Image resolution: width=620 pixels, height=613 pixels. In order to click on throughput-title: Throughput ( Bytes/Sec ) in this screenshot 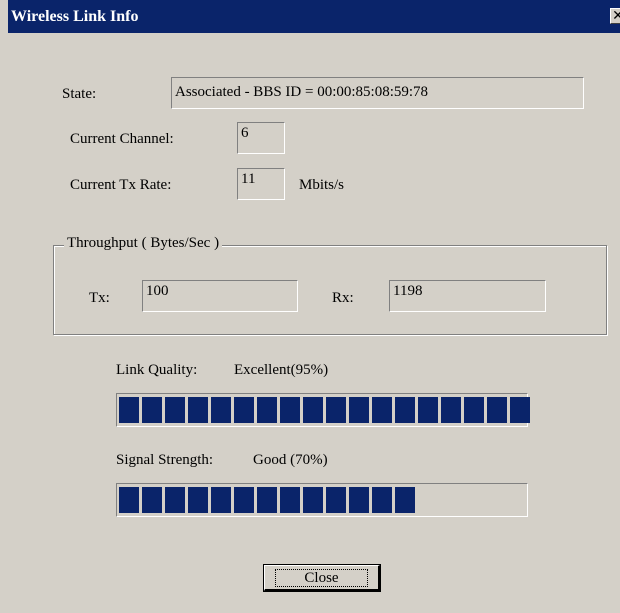, I will do `click(143, 243)`.